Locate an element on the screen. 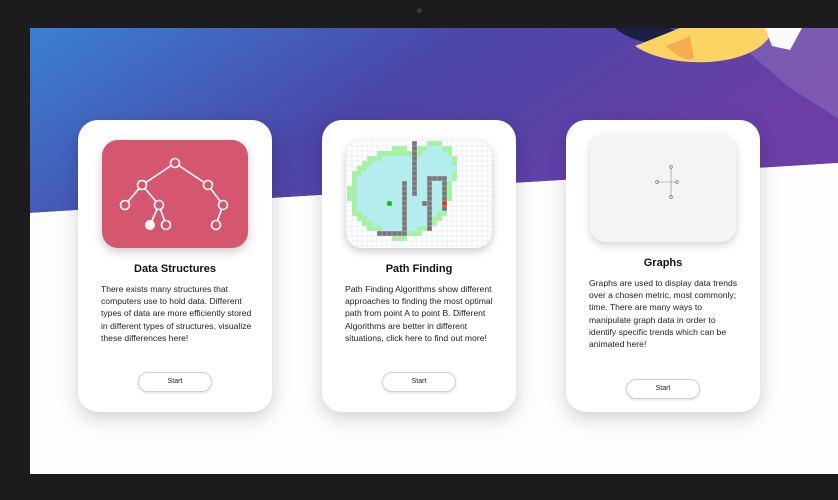 This screenshot has width=838, height=500. grid-pathfinding-icon is located at coordinates (419, 194).